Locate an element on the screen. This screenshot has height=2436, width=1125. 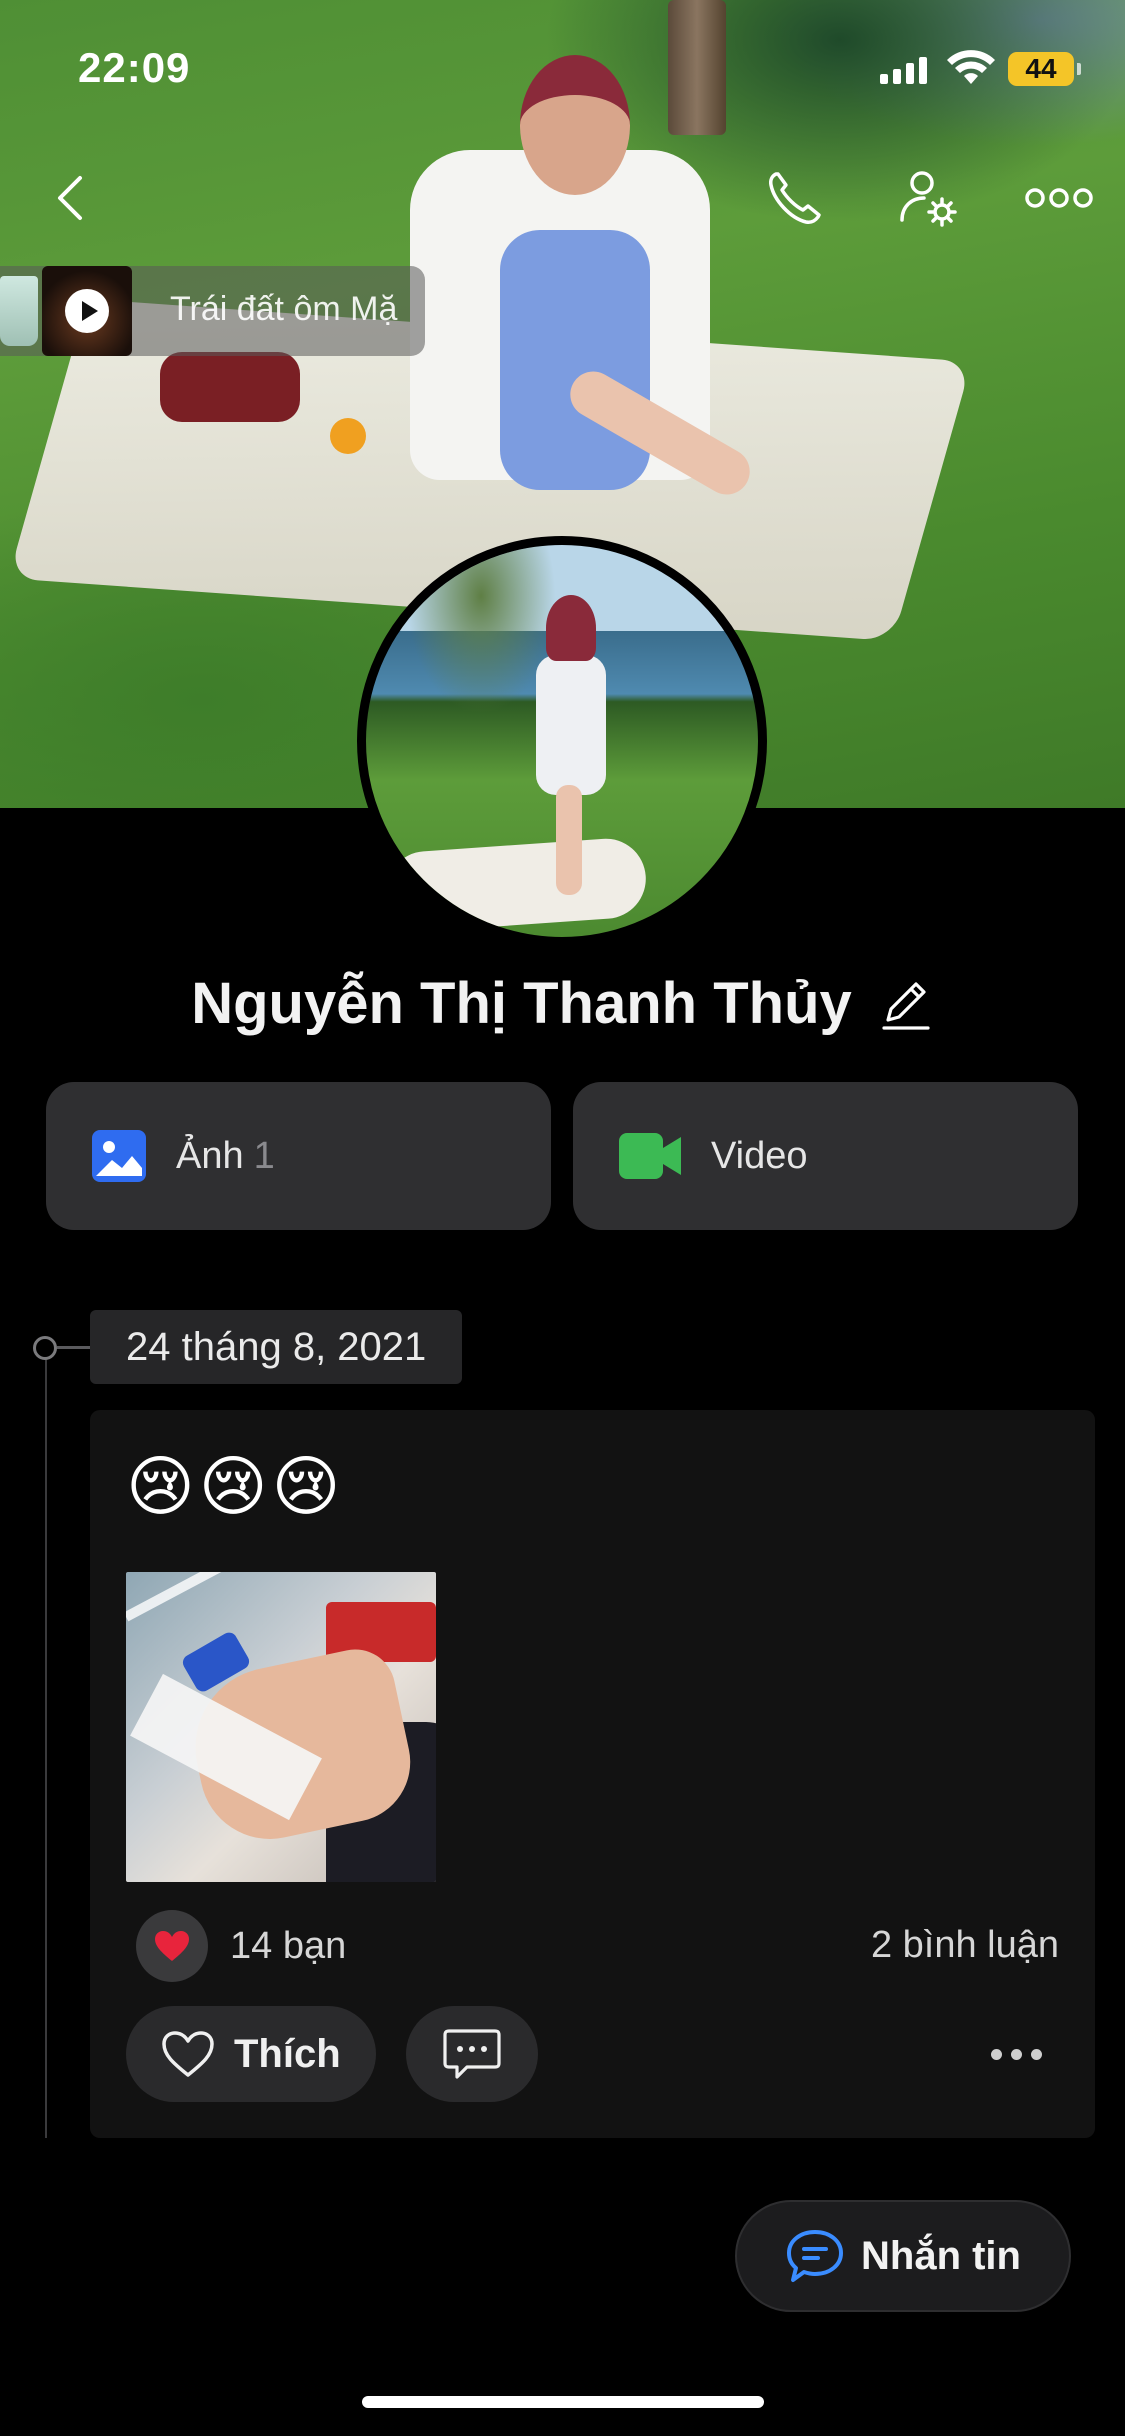
music-decoration is located at coordinates (19, 311).